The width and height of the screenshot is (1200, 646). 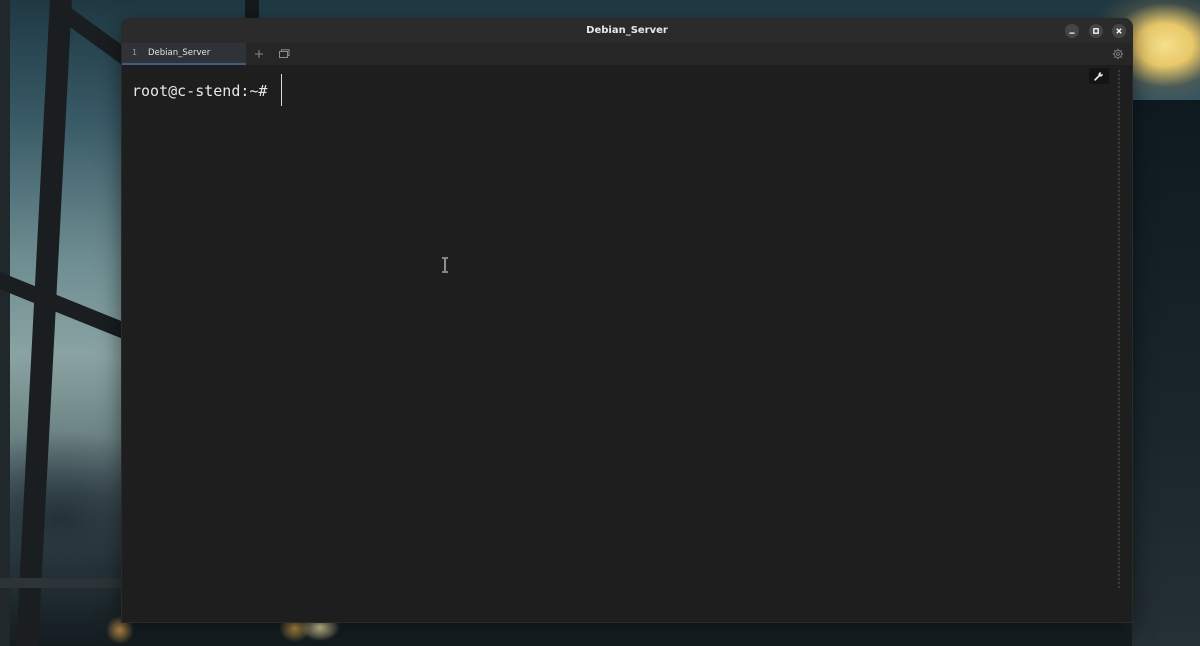 I want to click on plus-icon, so click(x=259, y=54).